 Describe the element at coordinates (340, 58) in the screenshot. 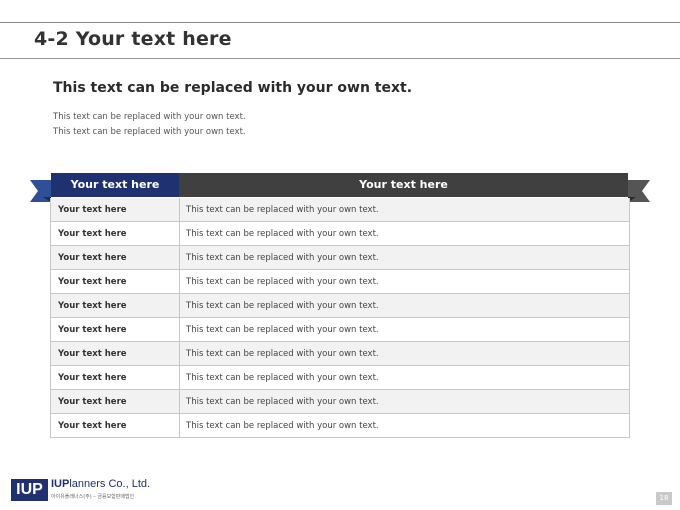

I see `title-divider` at that location.